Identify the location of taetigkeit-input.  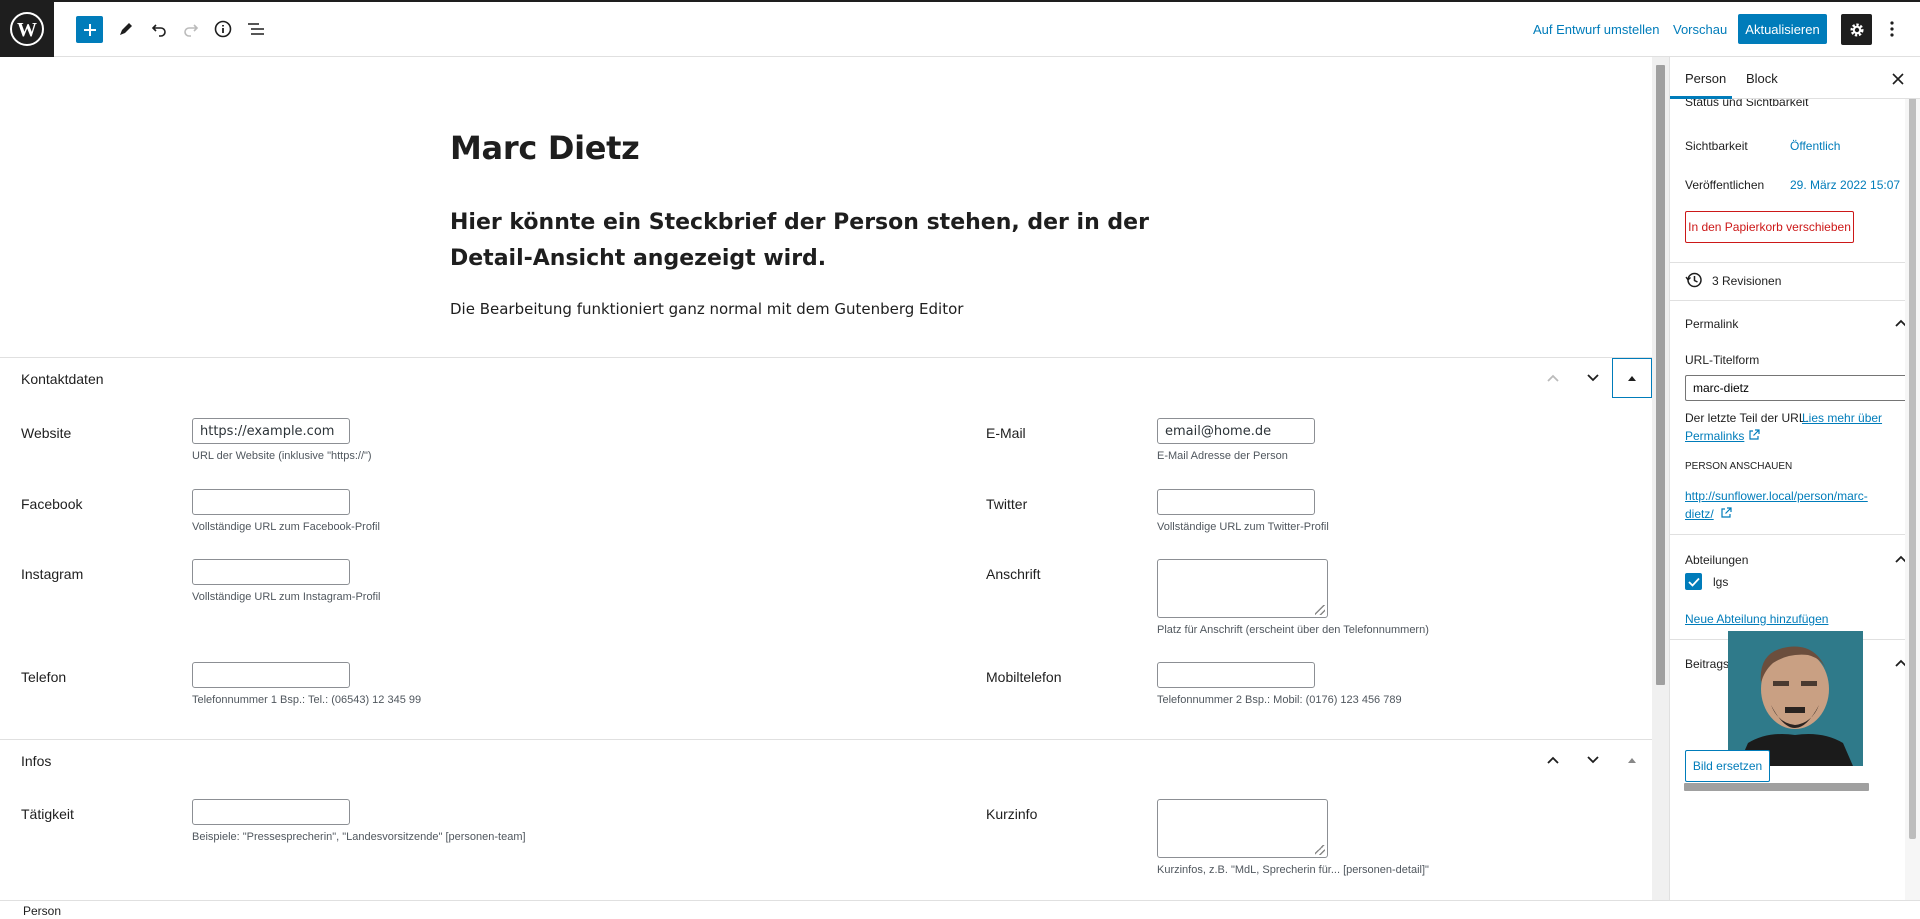
(271, 812).